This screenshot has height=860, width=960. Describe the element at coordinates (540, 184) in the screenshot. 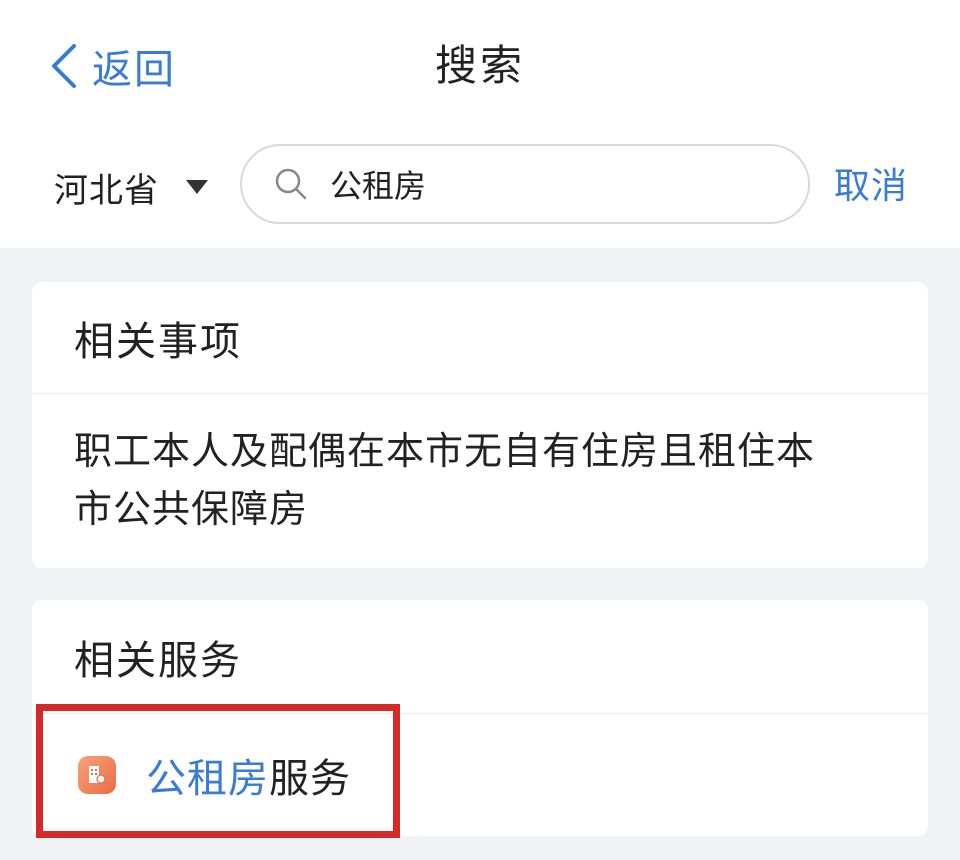

I see `search-input` at that location.